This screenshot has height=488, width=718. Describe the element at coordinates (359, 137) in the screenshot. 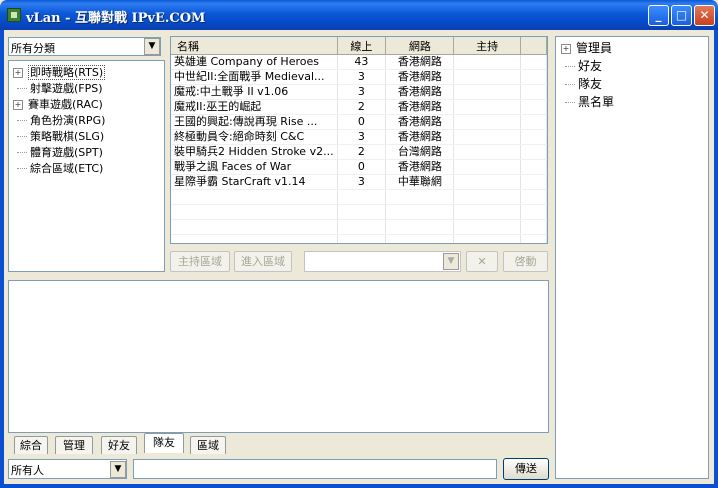

I see `table-row: 終極動員令:絕命時刻 C&C 3 香港網路` at that location.